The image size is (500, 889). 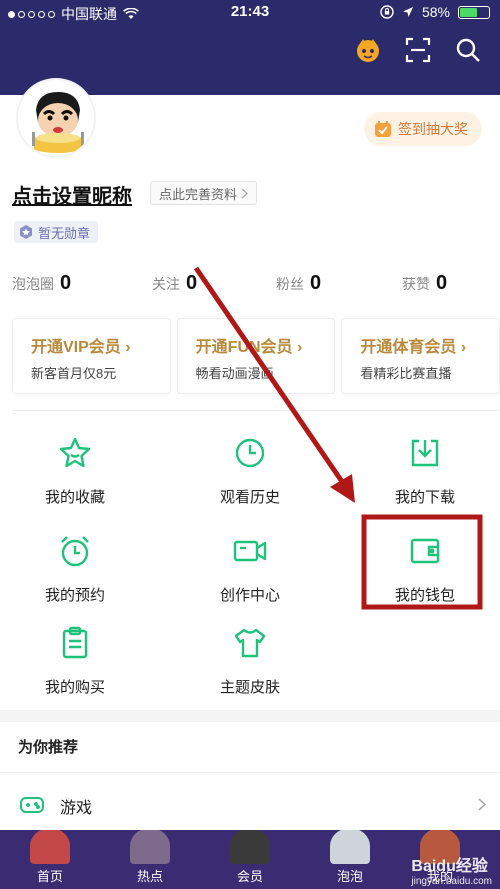 What do you see at coordinates (250, 805) in the screenshot?
I see `recommend-item-games: 游戏` at bounding box center [250, 805].